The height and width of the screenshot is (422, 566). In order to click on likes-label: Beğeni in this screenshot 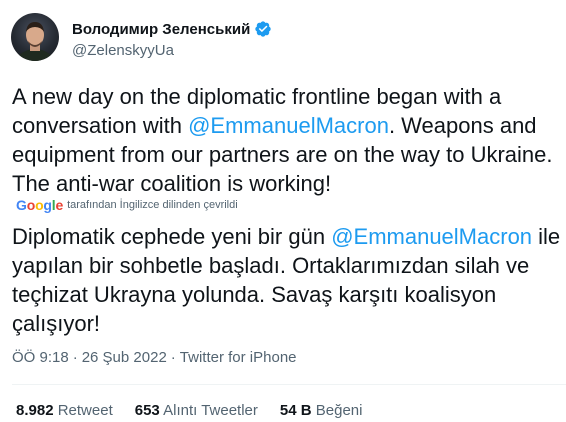, I will do `click(339, 410)`.